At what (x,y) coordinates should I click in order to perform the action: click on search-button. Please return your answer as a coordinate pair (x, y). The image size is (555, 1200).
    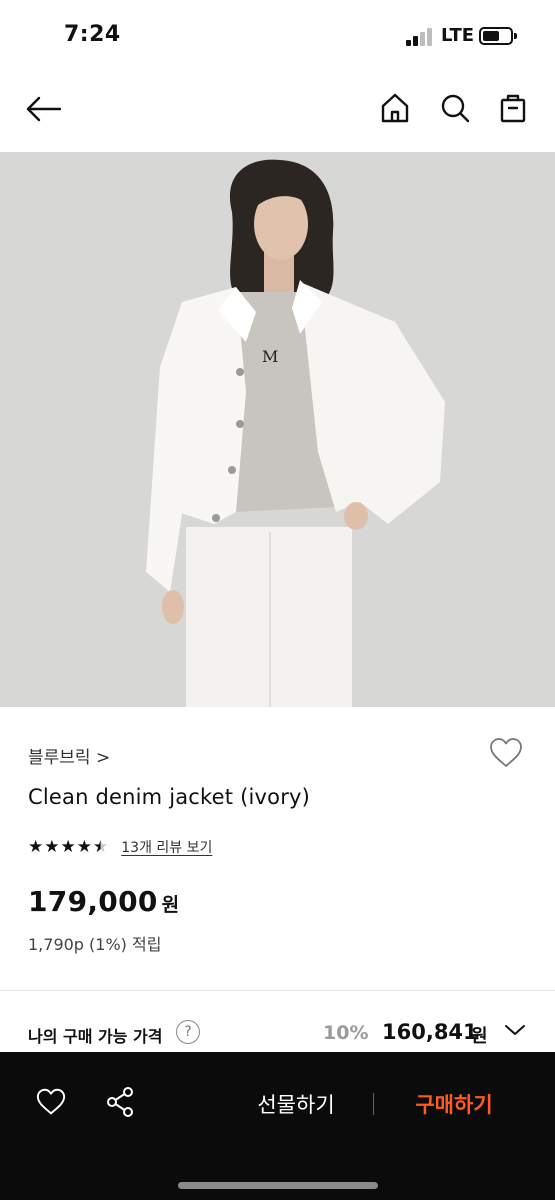
    Looking at the image, I should click on (455, 108).